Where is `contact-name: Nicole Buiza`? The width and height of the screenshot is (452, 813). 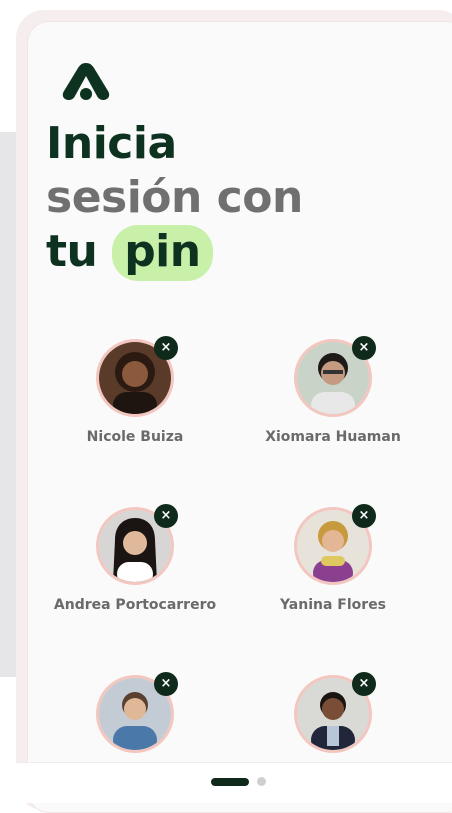 contact-name: Nicole Buiza is located at coordinates (135, 437).